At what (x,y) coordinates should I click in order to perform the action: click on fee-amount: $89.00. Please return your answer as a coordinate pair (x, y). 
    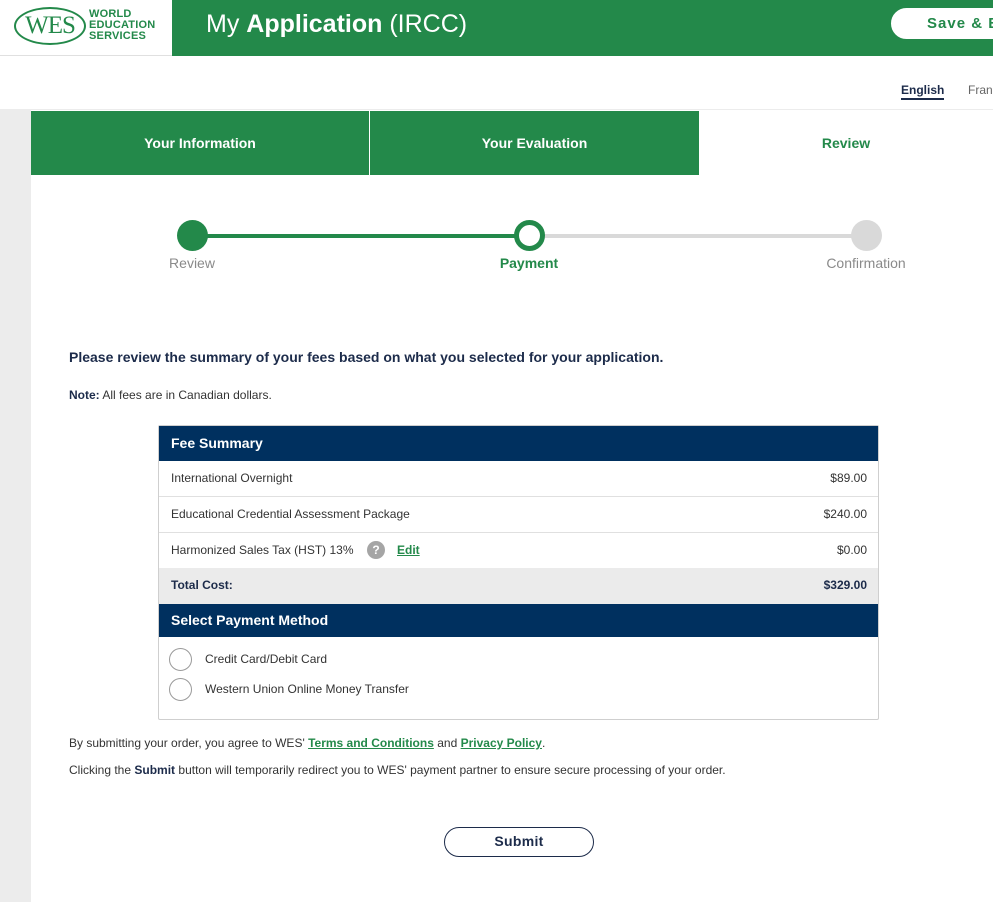
    Looking at the image, I should click on (848, 478).